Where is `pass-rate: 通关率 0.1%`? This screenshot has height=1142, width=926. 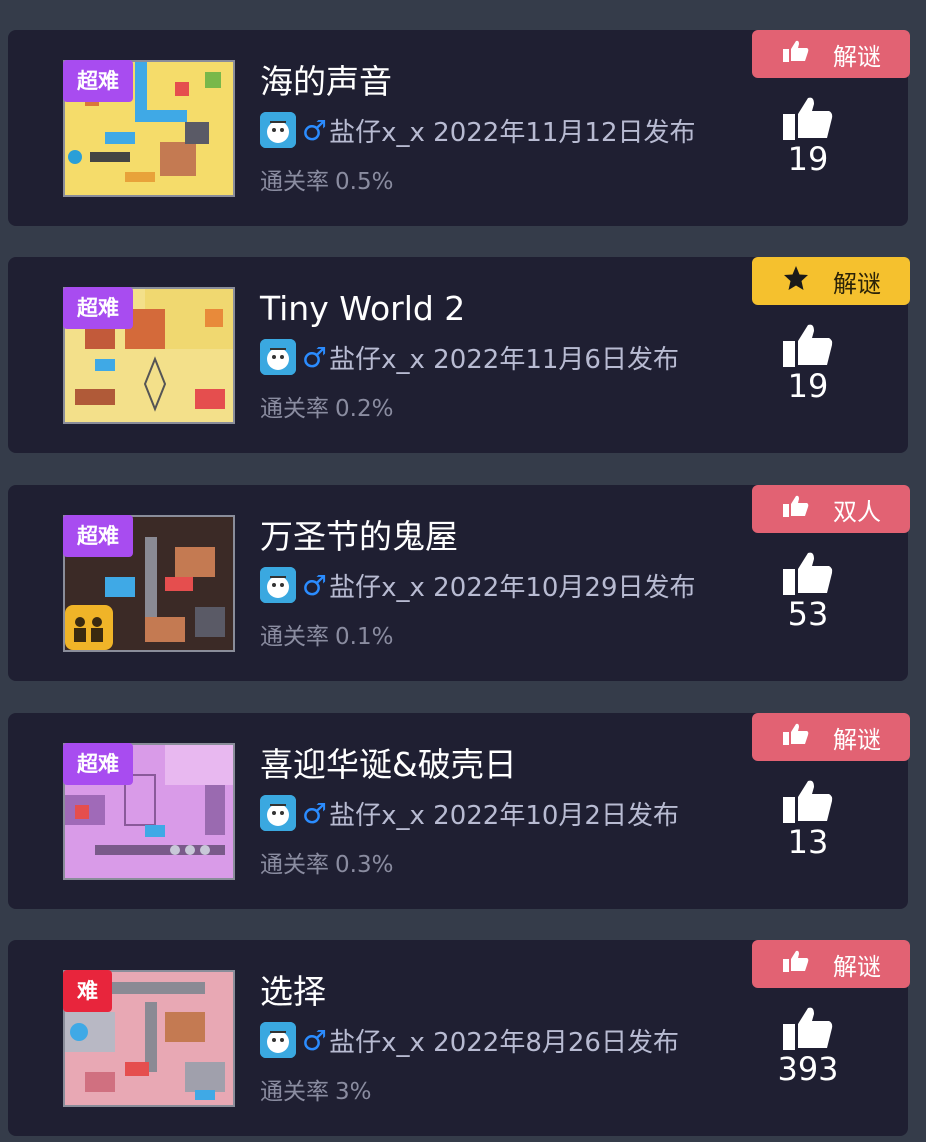
pass-rate: 通关率 0.1% is located at coordinates (326, 634).